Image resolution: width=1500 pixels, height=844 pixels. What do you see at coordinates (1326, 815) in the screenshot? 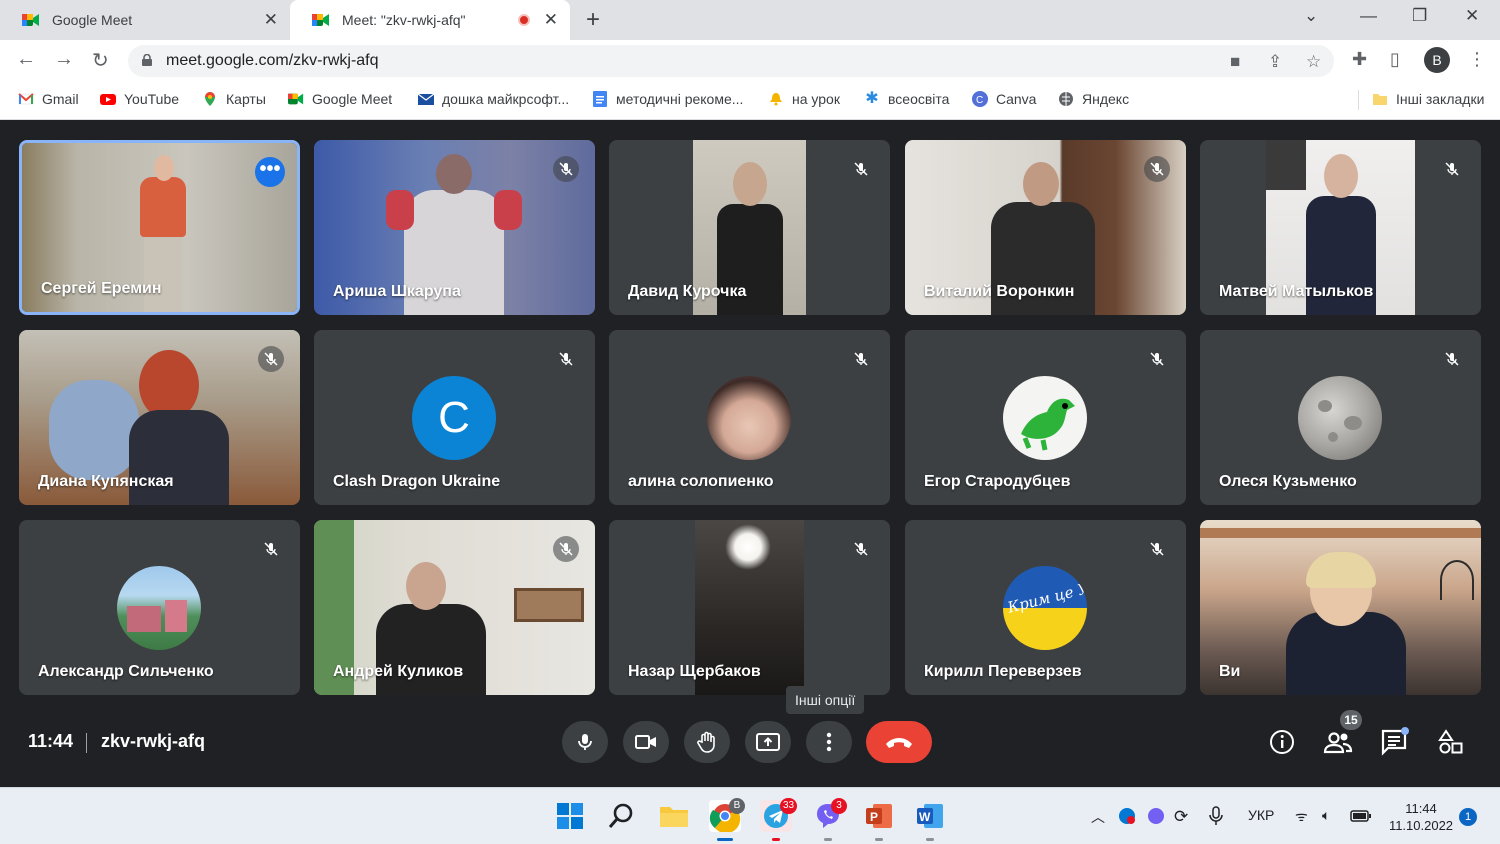
I see `volume-icon: 🔈︎` at bounding box center [1326, 815].